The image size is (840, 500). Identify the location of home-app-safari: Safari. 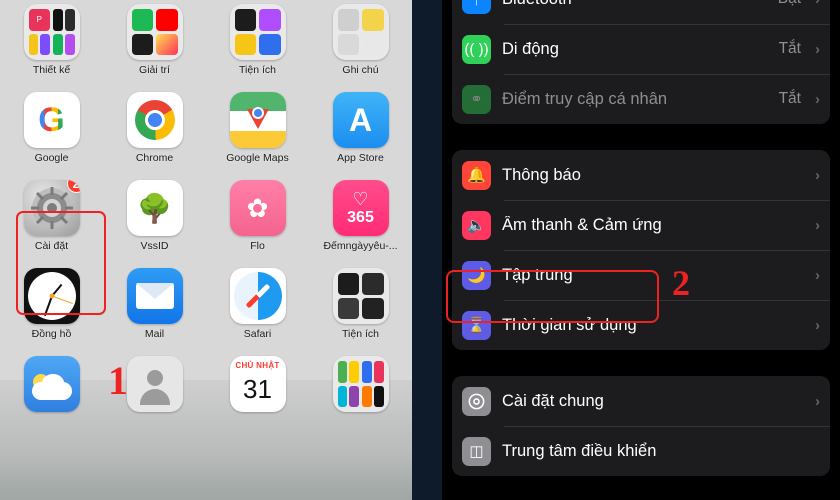
(257, 308).